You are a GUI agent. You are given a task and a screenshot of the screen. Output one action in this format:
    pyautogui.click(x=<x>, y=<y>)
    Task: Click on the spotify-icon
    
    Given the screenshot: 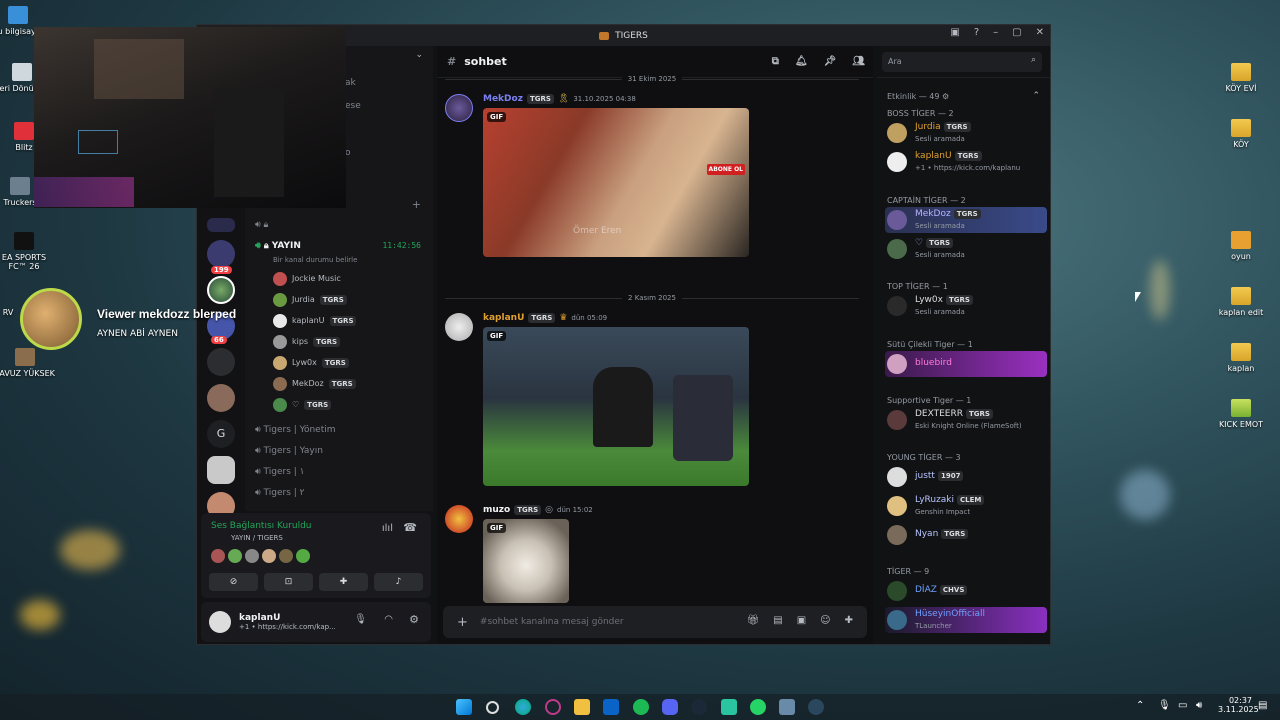 What is the action you would take?
    pyautogui.click(x=641, y=707)
    